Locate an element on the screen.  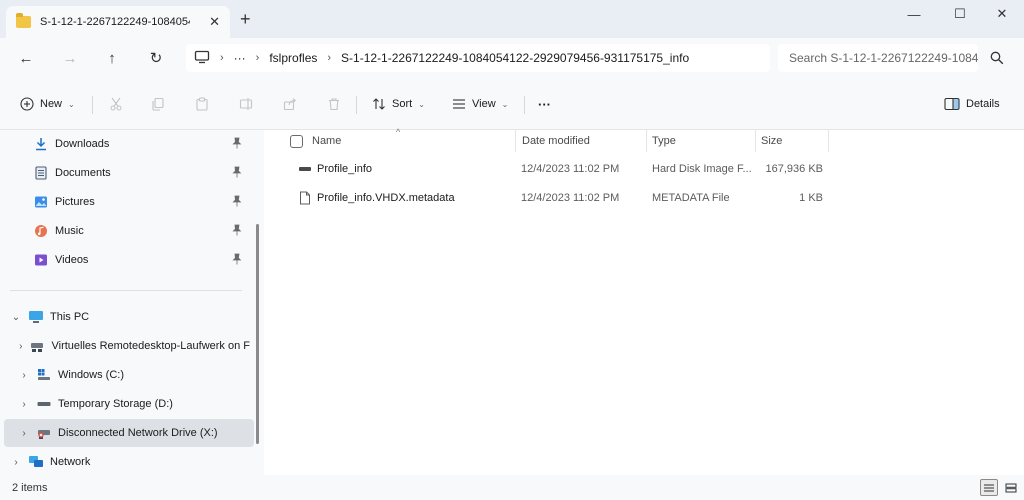
sidebar-item-network: › Network is located at coordinates (125, 462).